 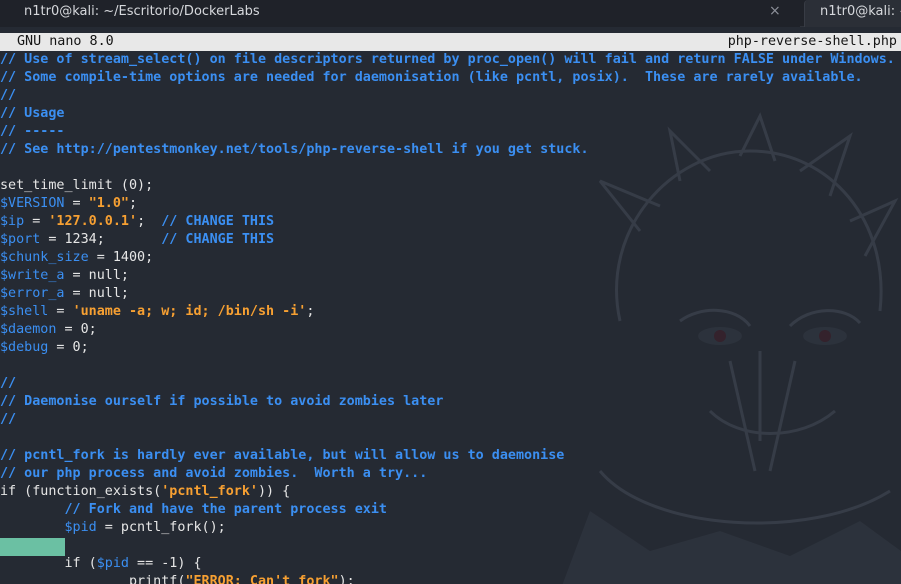 I want to click on code-token: $chunk_size, so click(x=44, y=257).